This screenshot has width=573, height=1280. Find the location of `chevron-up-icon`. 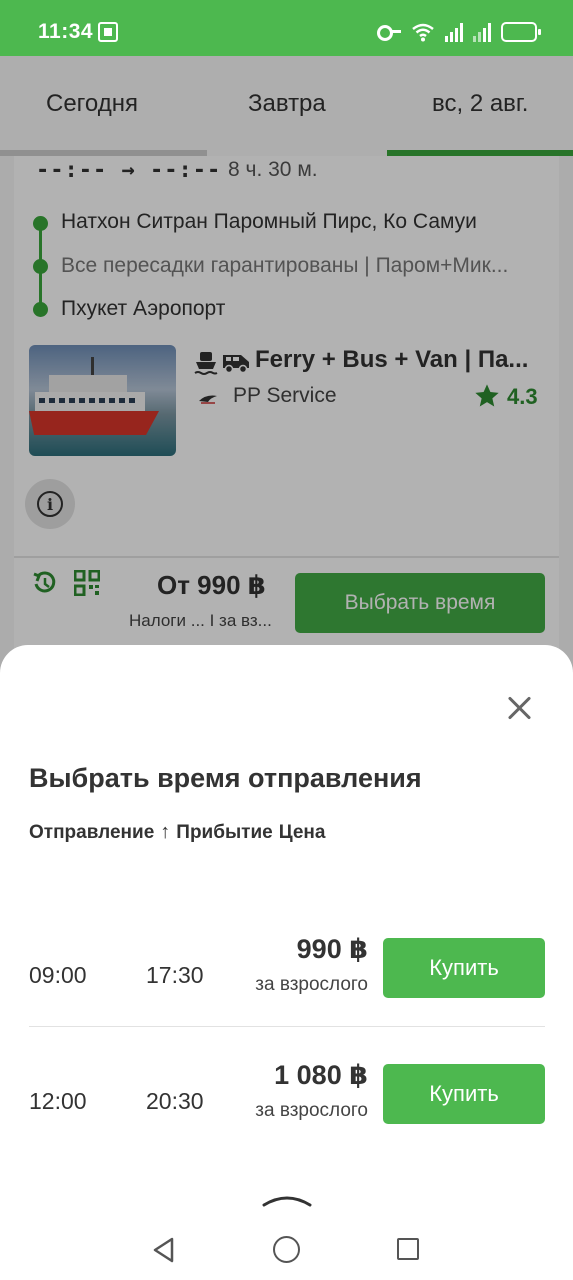

chevron-up-icon is located at coordinates (287, 1200).